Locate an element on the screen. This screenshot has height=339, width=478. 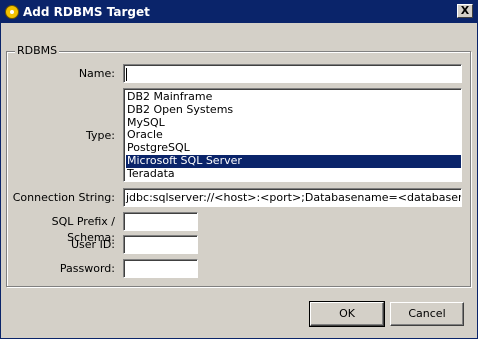
title-bar: Add RDBMS Target X is located at coordinates (239, 12).